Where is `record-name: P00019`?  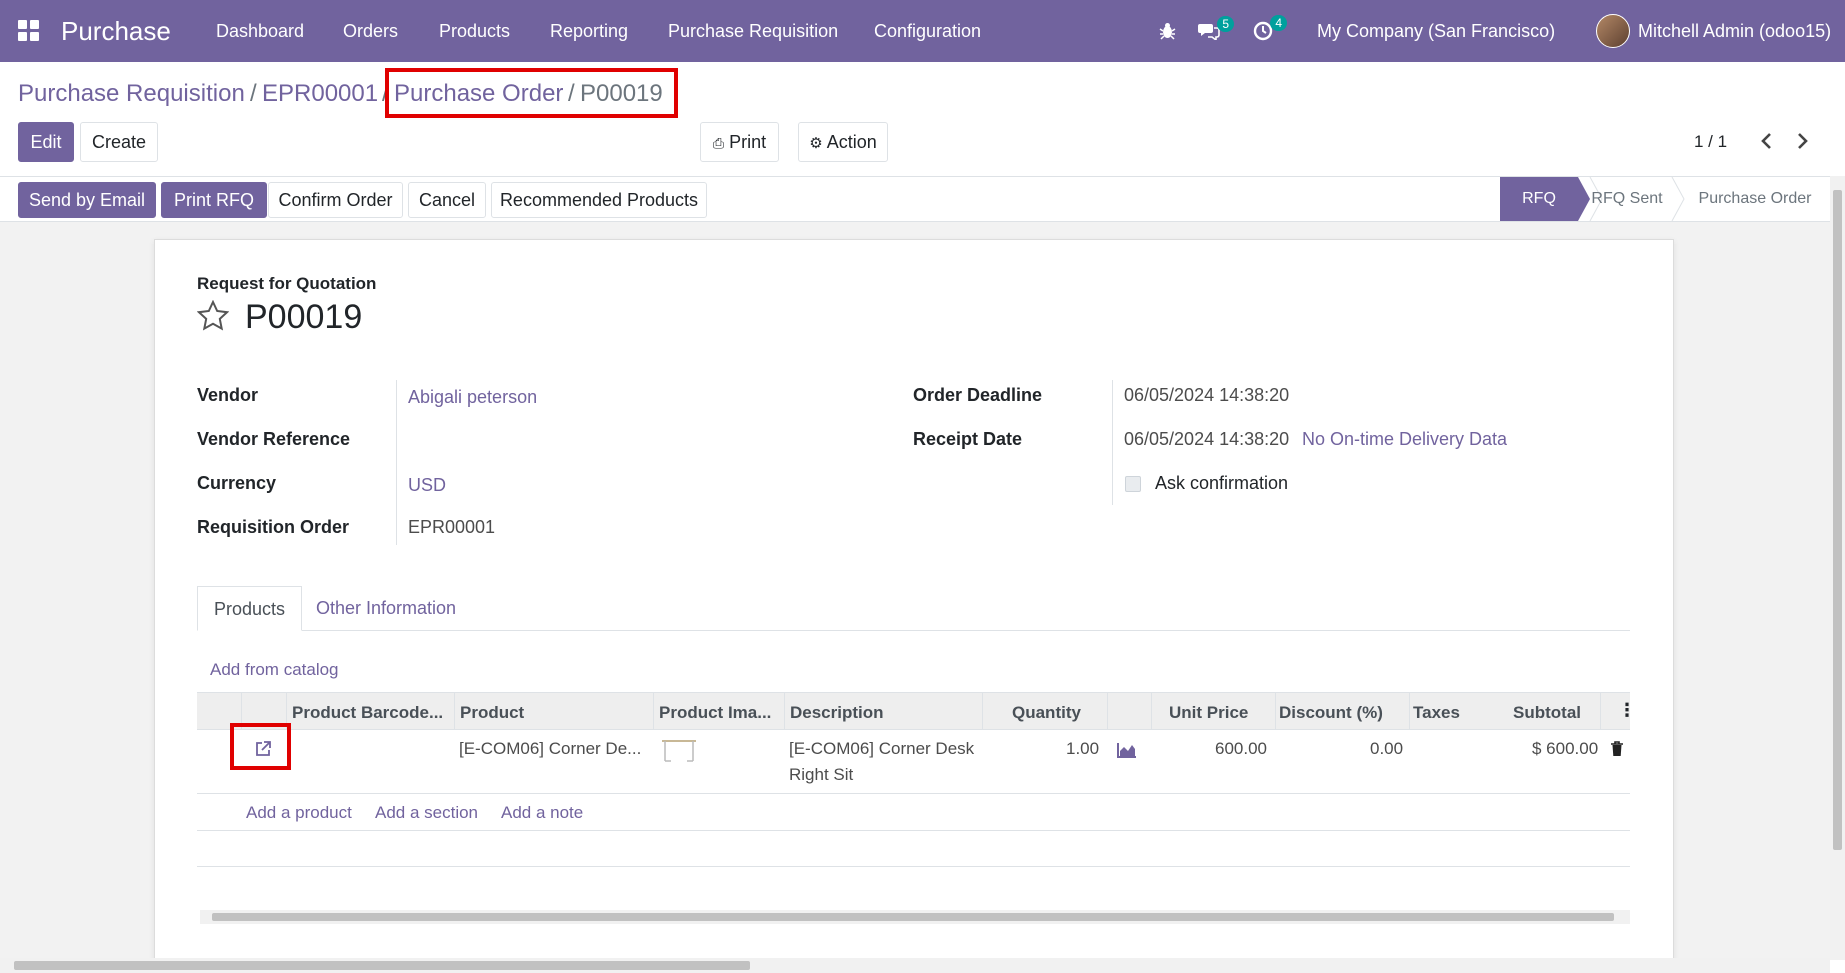
record-name: P00019 is located at coordinates (304, 317).